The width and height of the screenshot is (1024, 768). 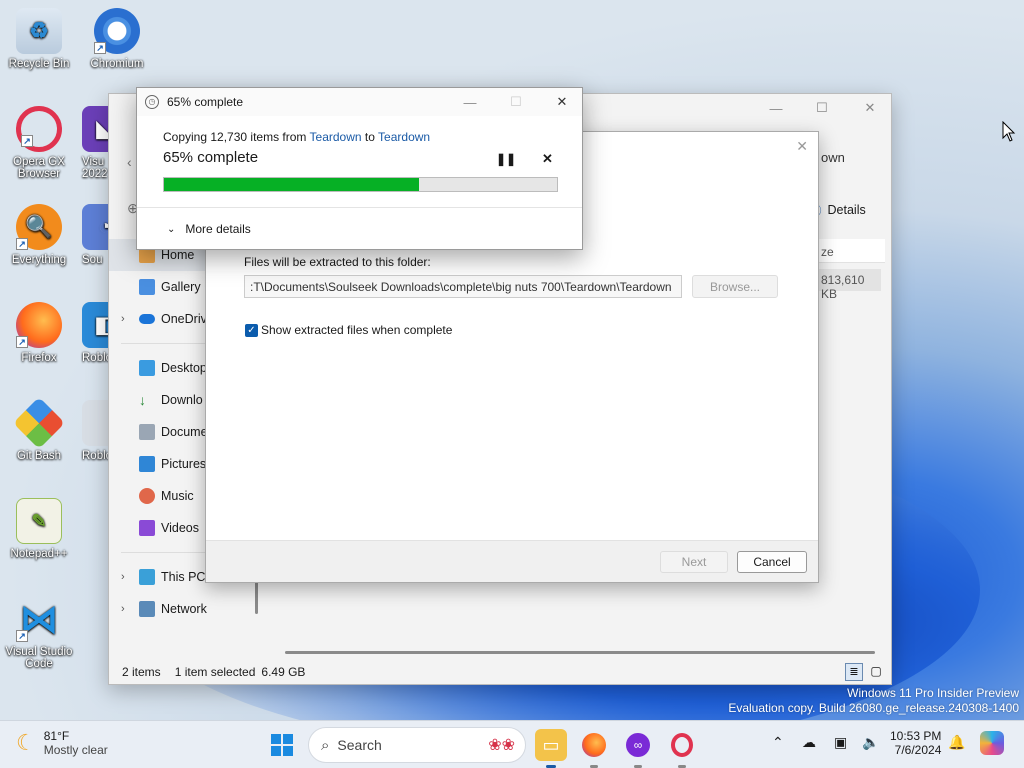 I want to click on size-cell: 813,610 KB, so click(x=850, y=285).